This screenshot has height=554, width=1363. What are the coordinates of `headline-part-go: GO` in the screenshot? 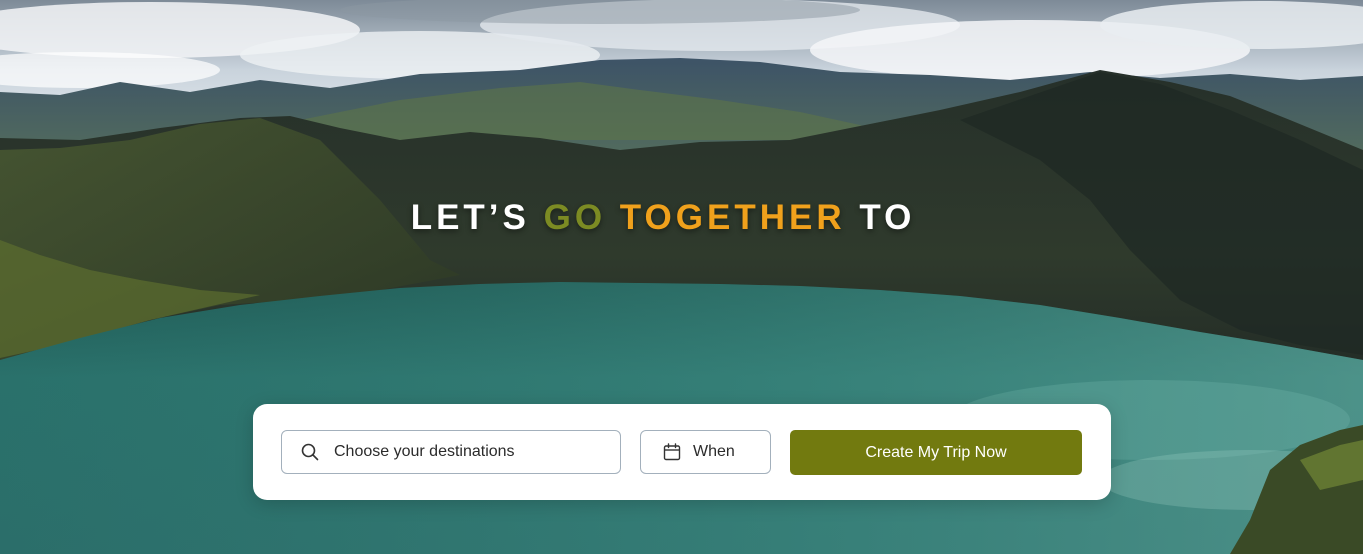 It's located at (575, 217).